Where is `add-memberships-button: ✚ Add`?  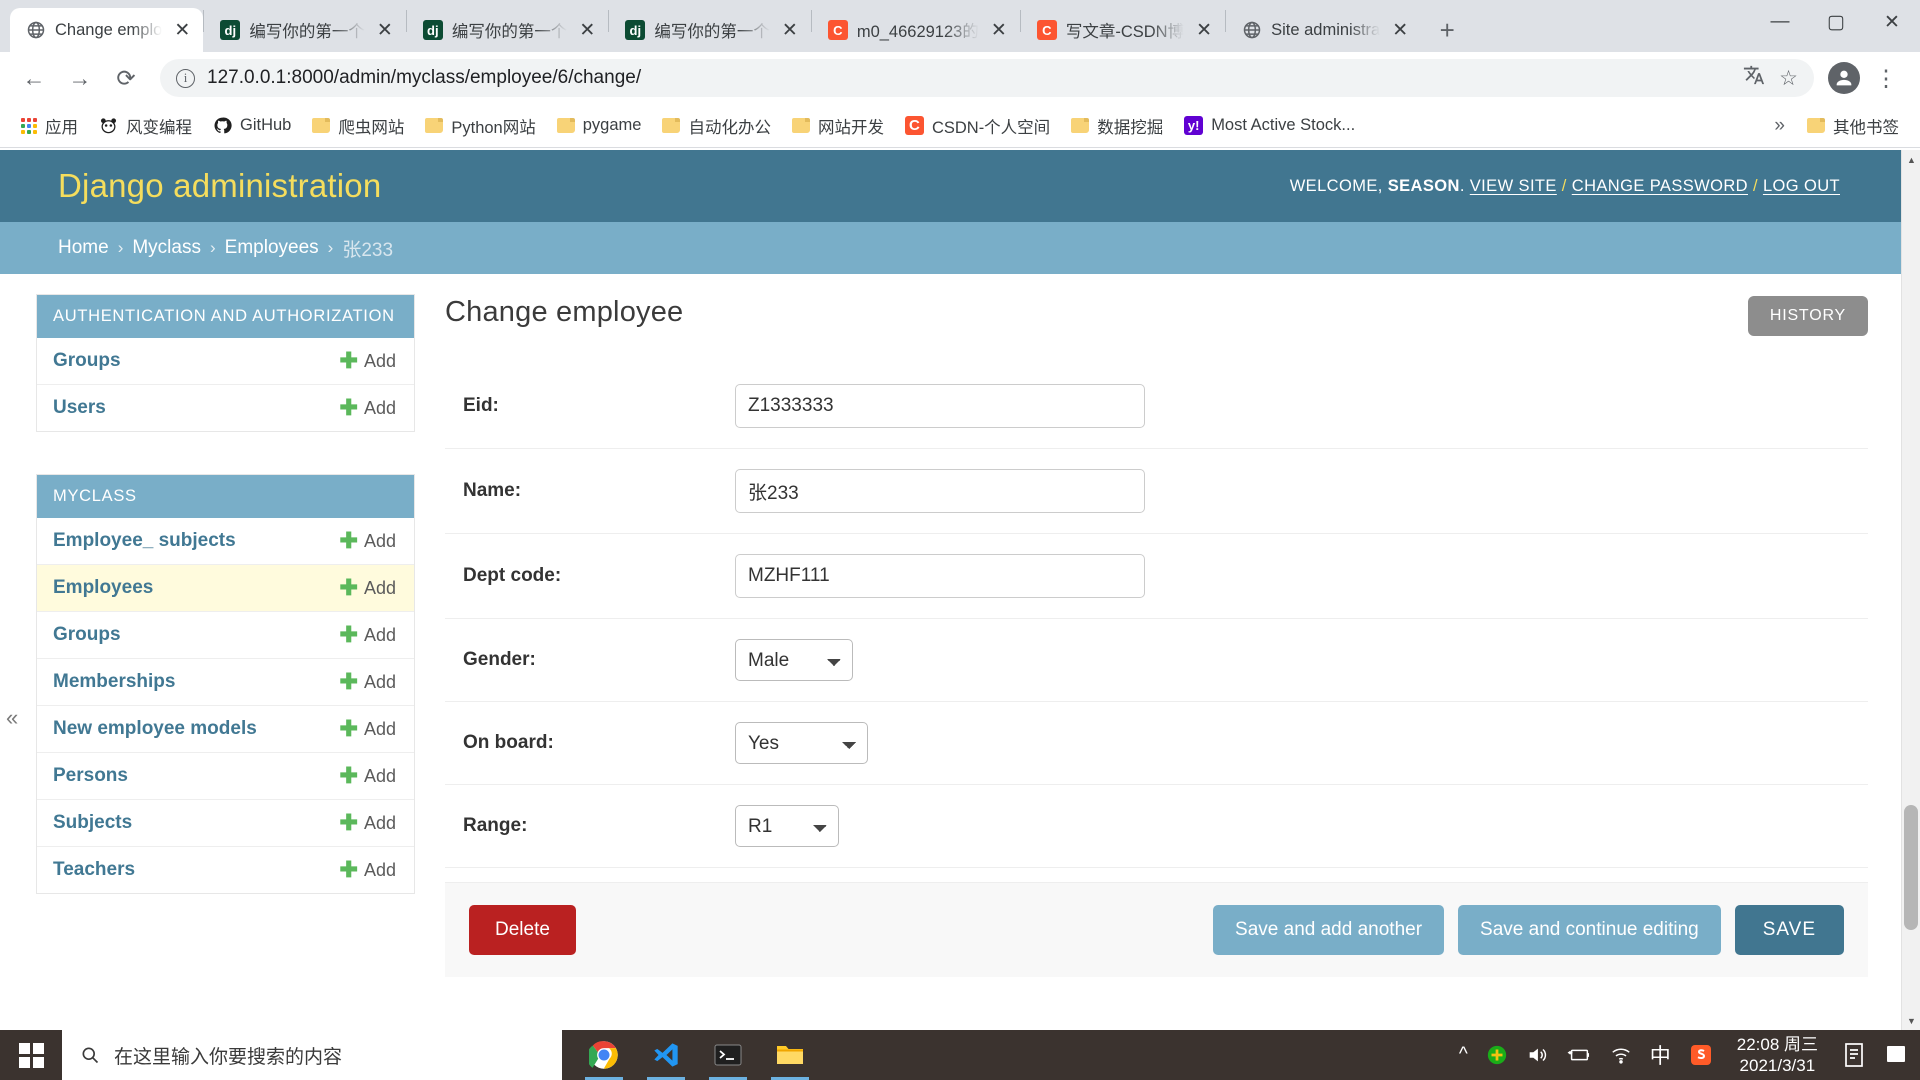 add-memberships-button: ✚ Add is located at coordinates (368, 682).